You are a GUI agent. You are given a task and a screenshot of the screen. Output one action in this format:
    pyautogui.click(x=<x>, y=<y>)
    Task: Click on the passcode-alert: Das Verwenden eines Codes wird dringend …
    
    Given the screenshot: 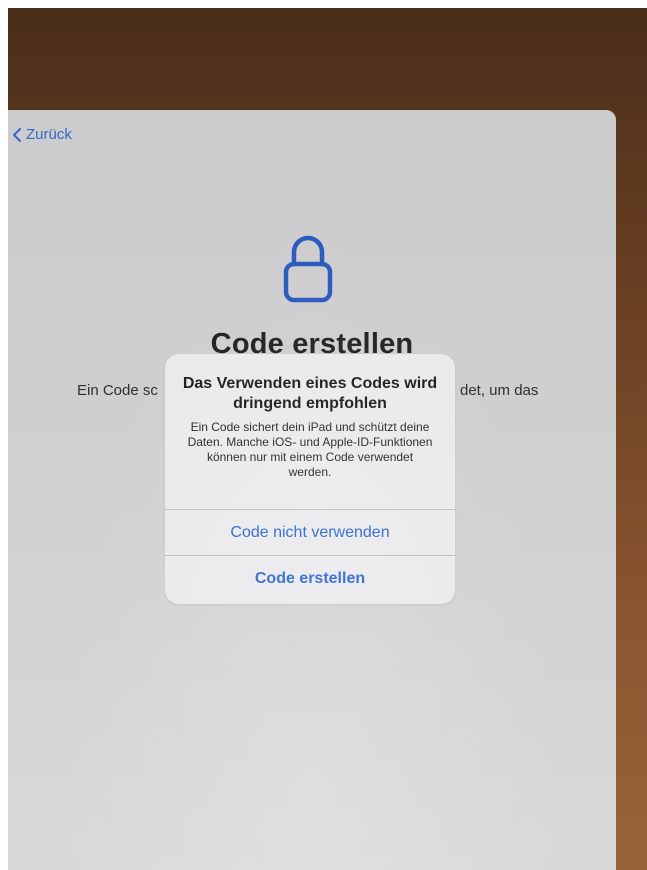 What is the action you would take?
    pyautogui.click(x=310, y=479)
    